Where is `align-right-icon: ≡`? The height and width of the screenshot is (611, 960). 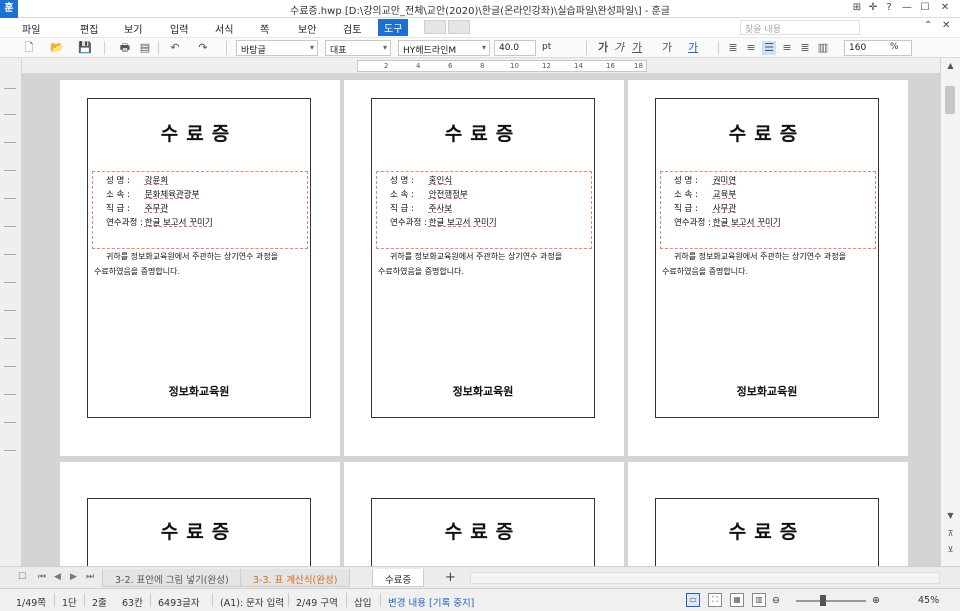
align-right-icon: ≡ is located at coordinates (787, 48).